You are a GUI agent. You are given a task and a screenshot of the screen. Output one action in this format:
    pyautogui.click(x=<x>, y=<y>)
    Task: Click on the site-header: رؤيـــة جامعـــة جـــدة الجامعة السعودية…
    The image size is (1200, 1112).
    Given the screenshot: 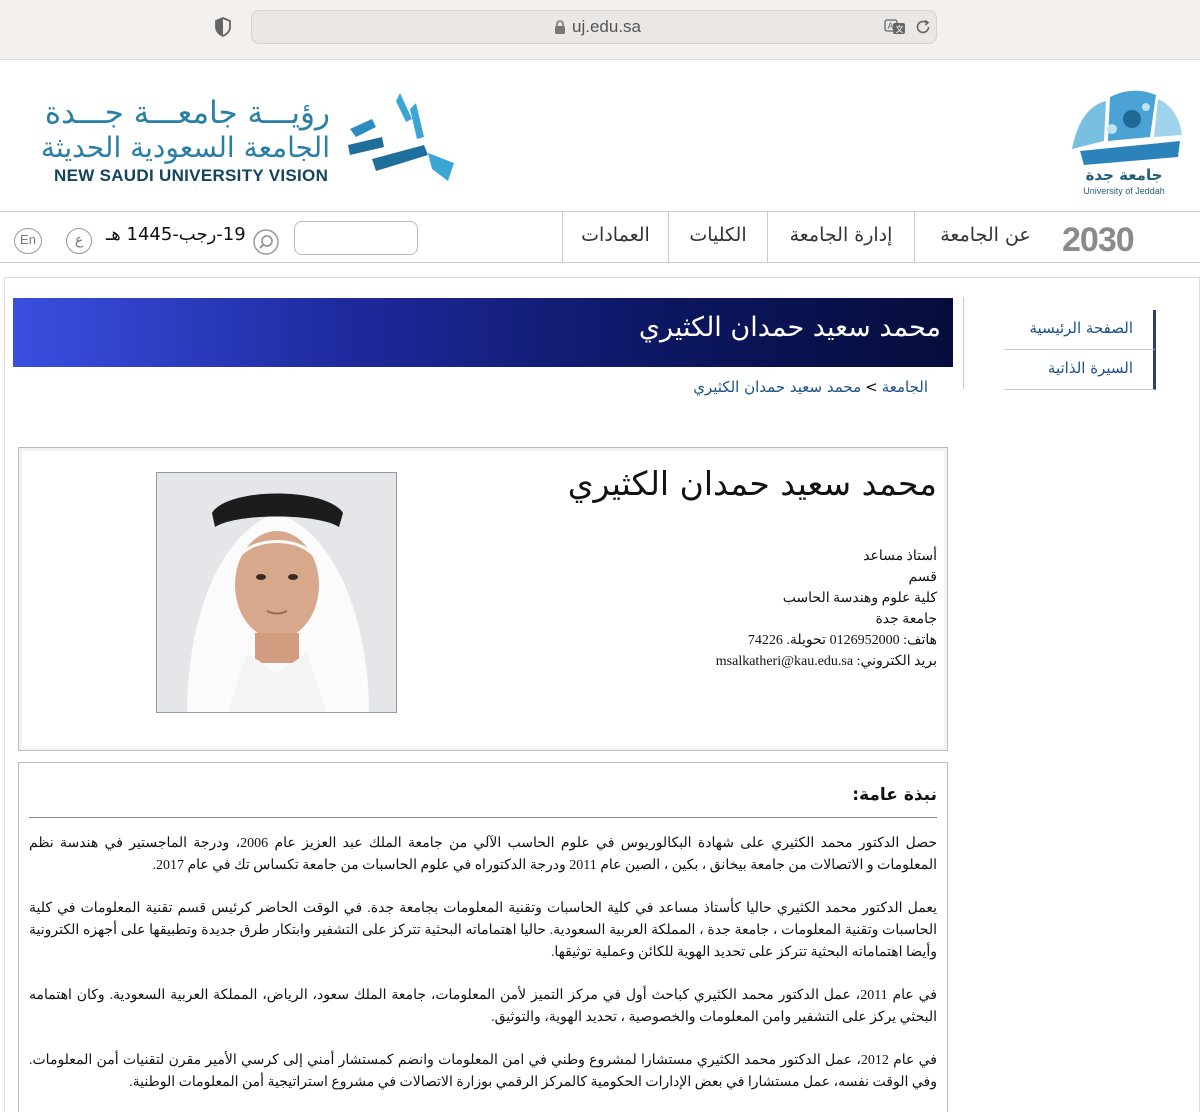 What is the action you would take?
    pyautogui.click(x=600, y=136)
    